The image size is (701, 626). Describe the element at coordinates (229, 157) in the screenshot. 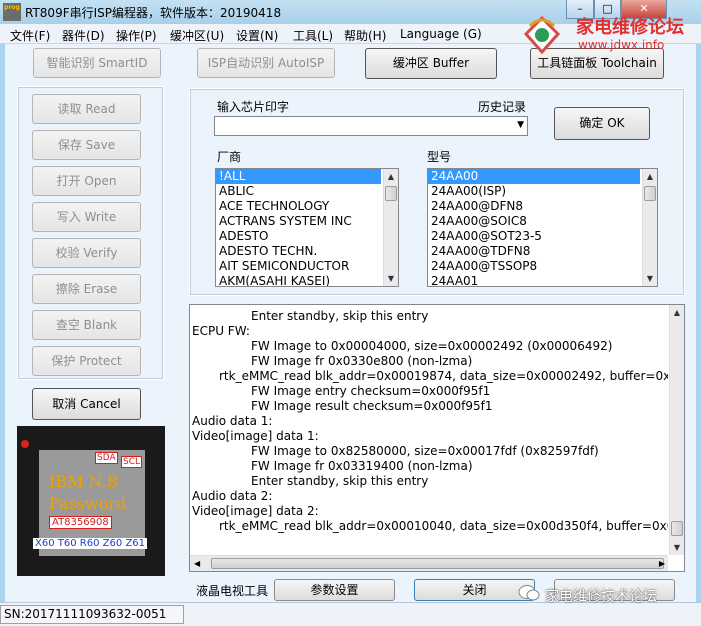

I see `vendor-label: 厂商` at that location.